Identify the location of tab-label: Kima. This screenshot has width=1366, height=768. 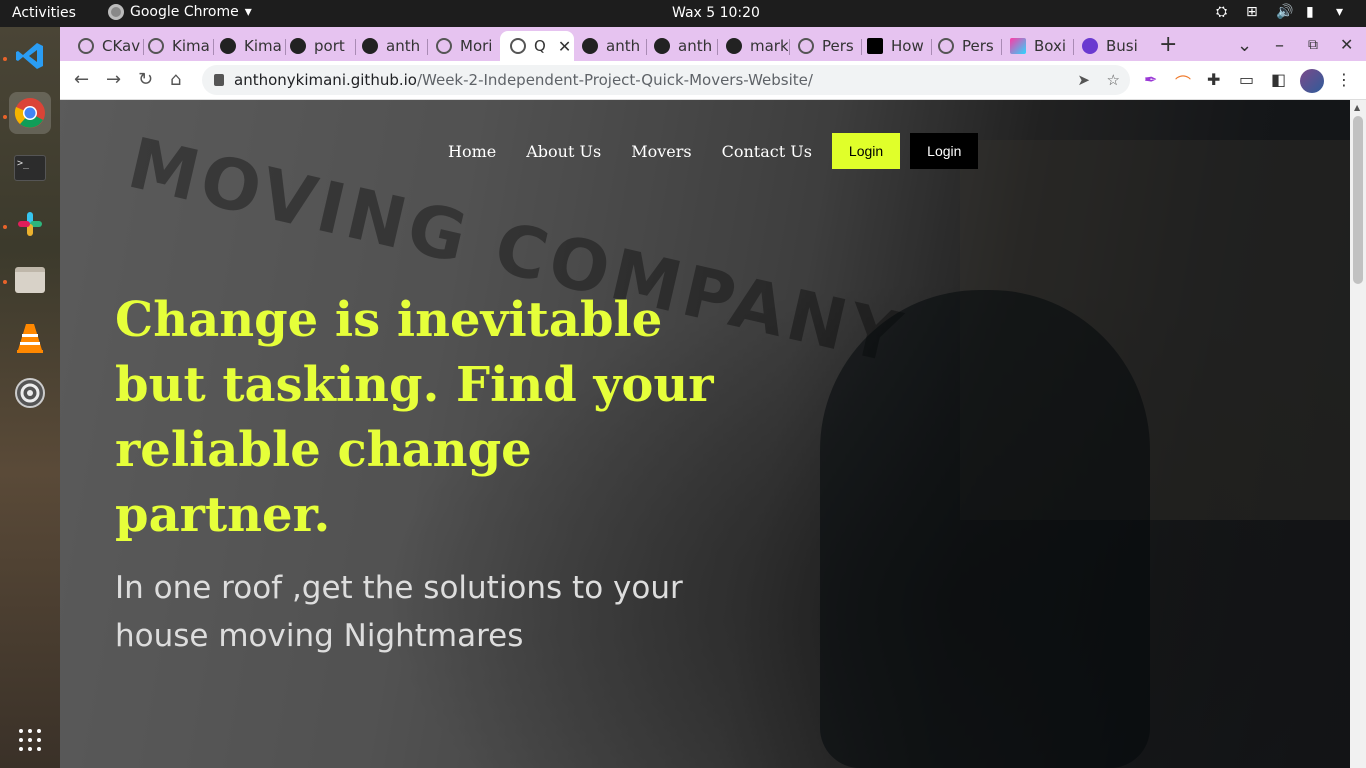
(263, 46).